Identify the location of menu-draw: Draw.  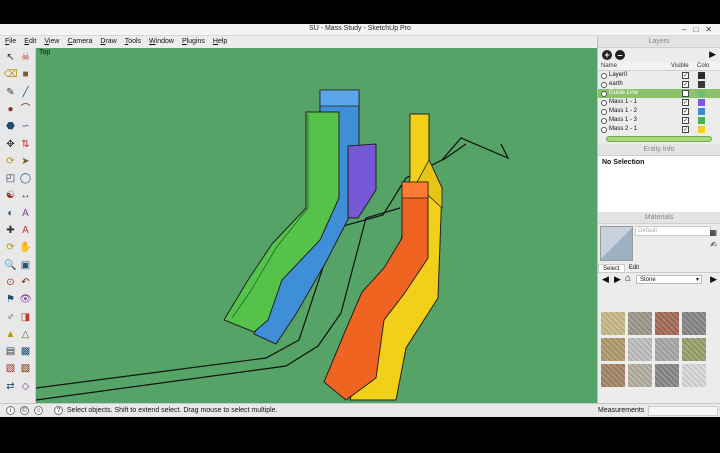
(108, 41).